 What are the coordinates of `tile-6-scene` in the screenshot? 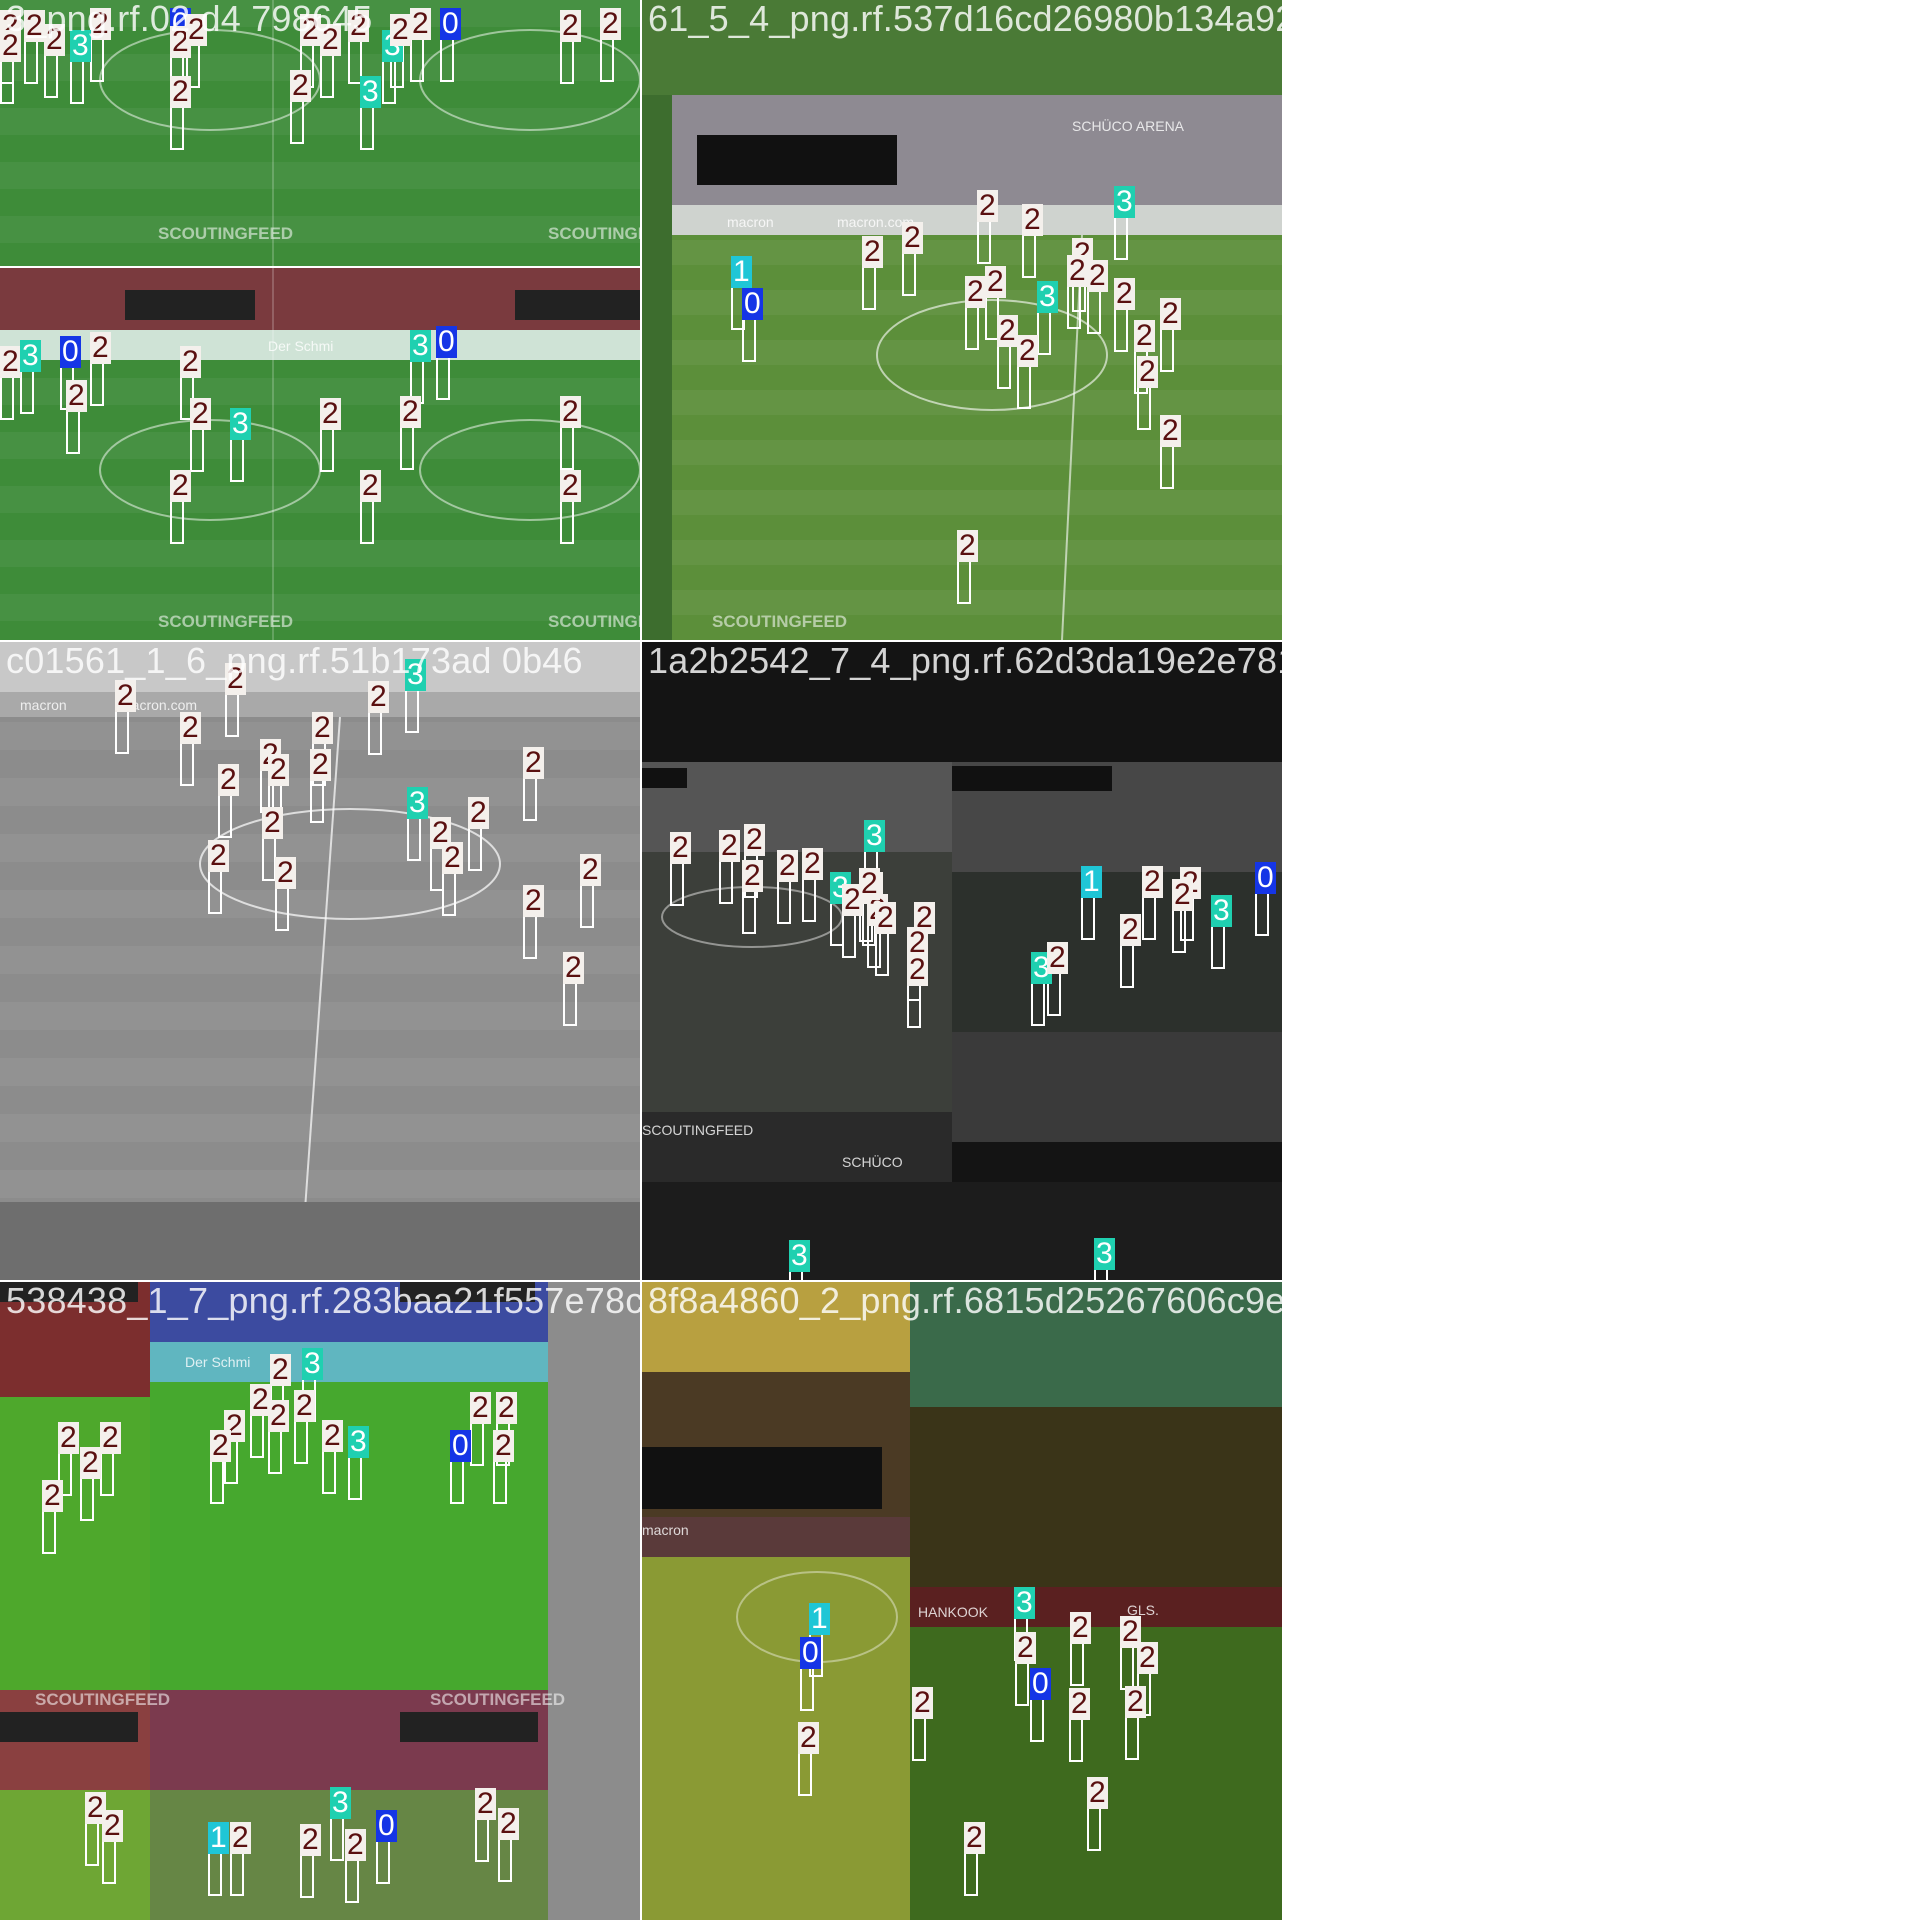 It's located at (962, 1601).